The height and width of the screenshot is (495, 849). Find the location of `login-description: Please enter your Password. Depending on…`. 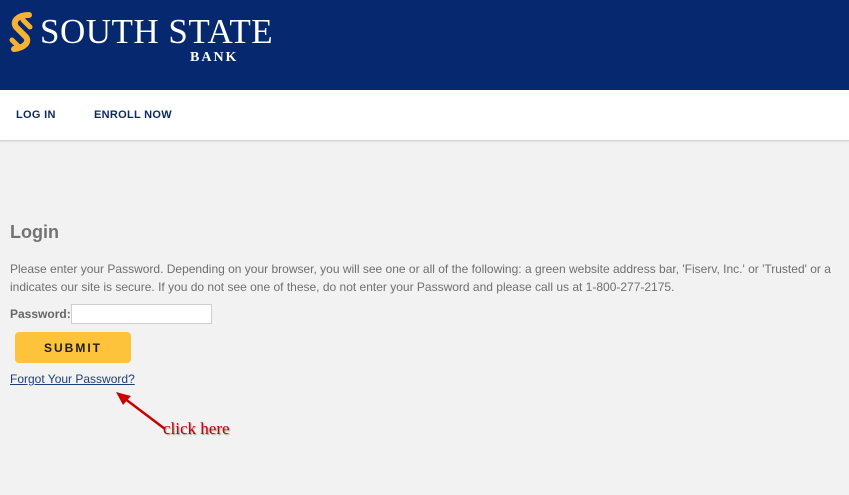

login-description: Please enter your Password. Depending on… is located at coordinates (429, 278).